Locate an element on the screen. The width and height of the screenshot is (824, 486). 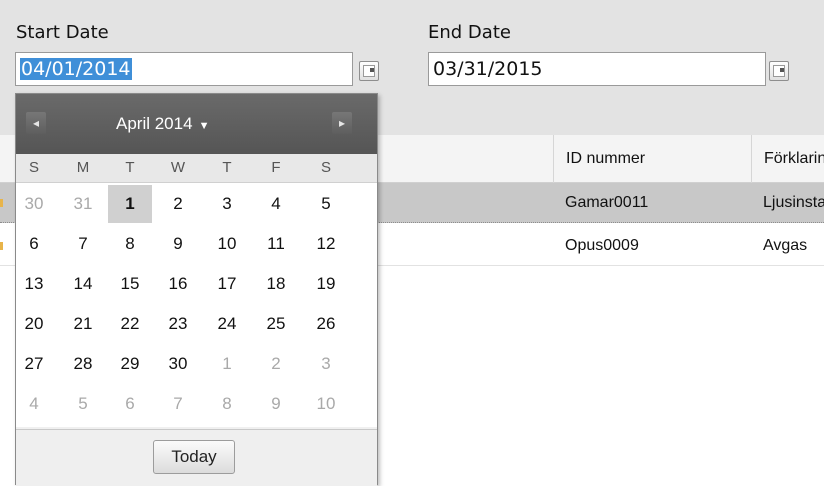
end-date-calendar-icon is located at coordinates (779, 71).